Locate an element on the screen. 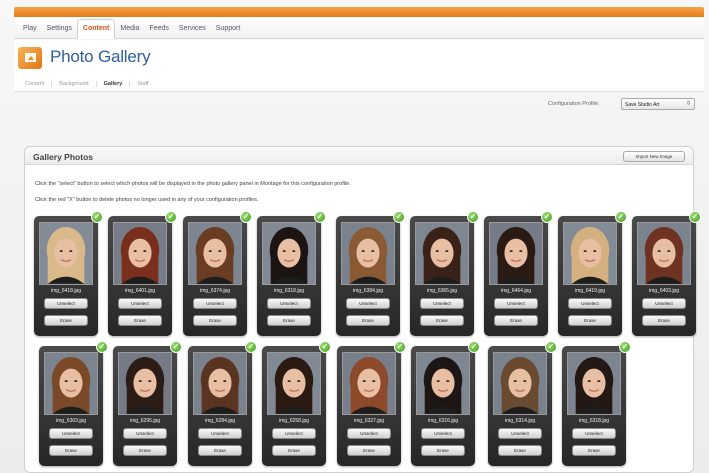  photo-card: img_6419.jpg Unselect Erase ✓ is located at coordinates (592, 273).